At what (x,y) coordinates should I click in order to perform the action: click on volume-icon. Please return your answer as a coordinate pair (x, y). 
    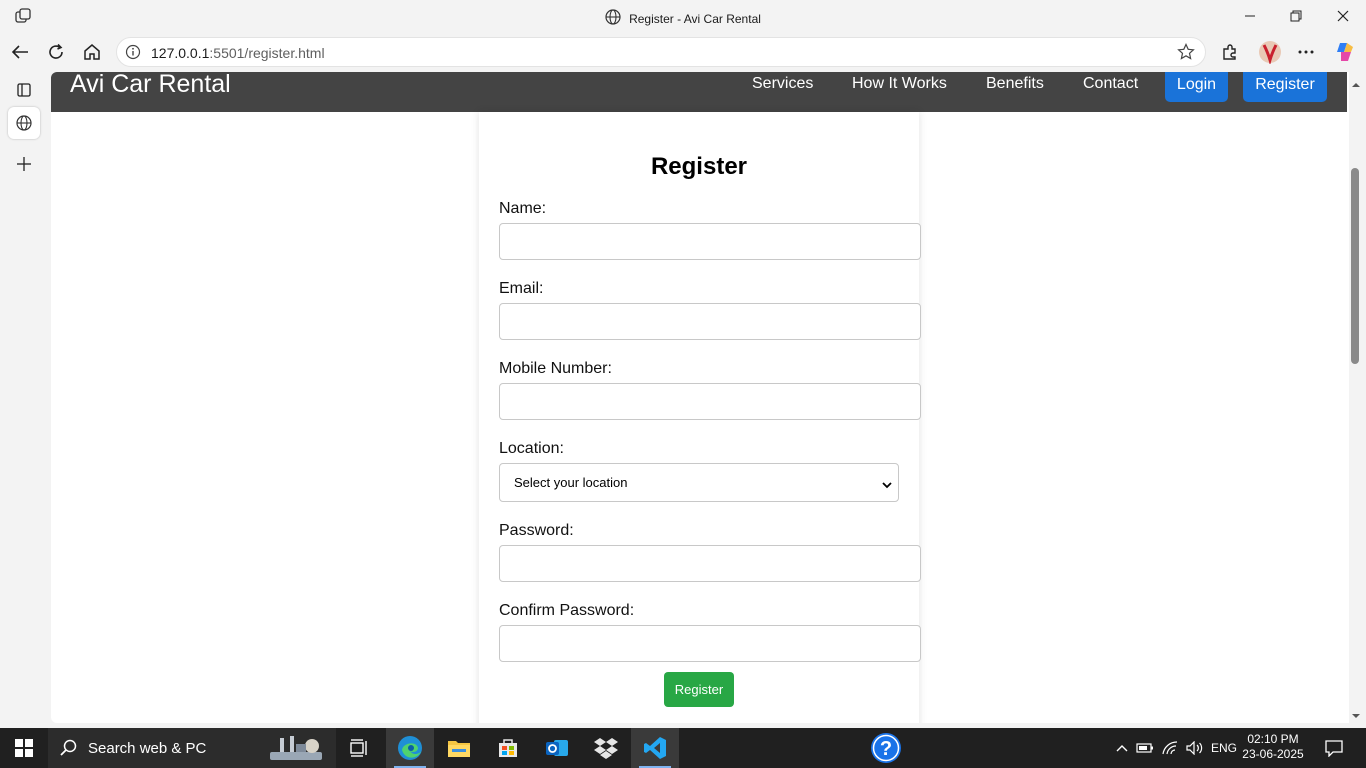
    Looking at the image, I should click on (1195, 748).